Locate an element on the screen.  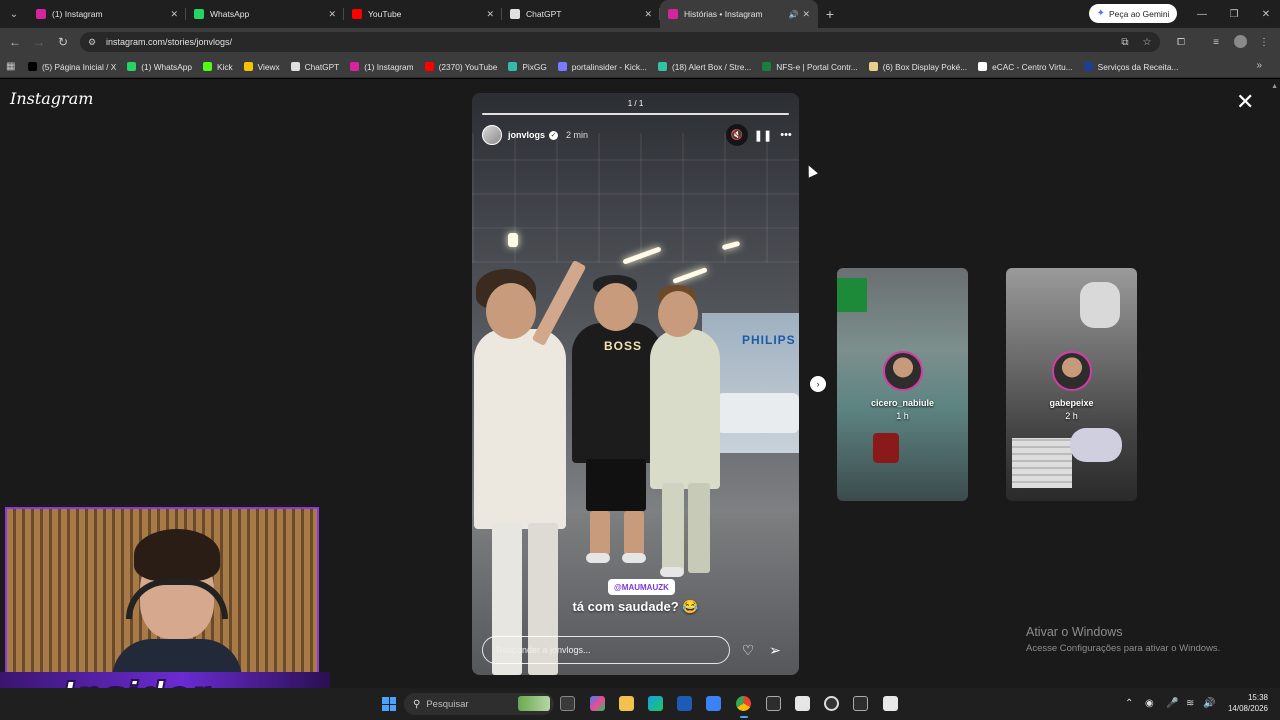
story-ceiling is located at coordinates (635, 198).